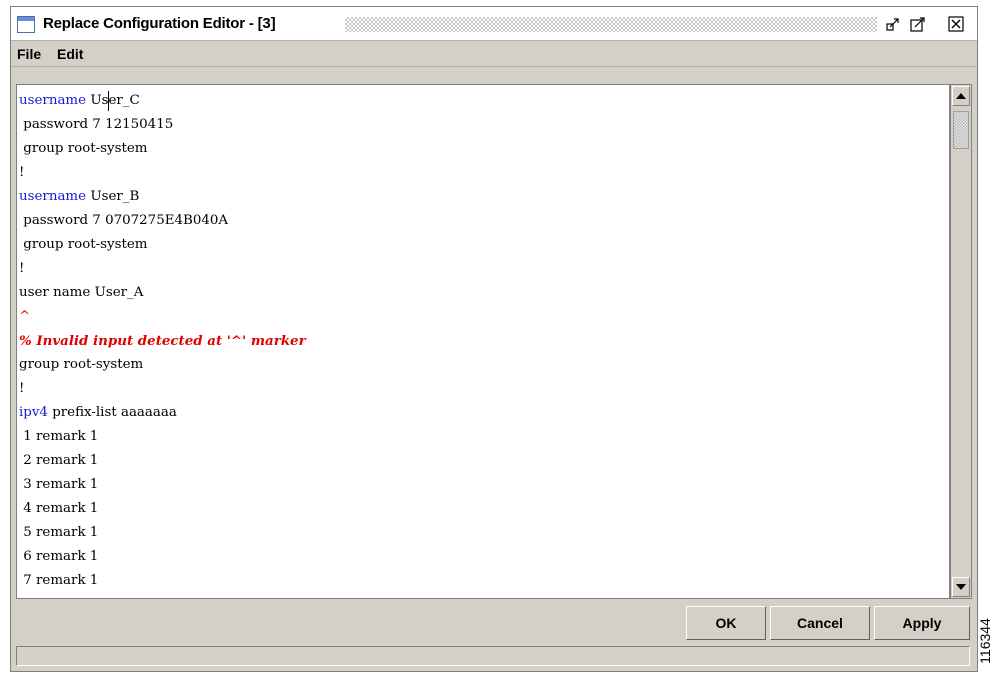  What do you see at coordinates (59, 532) in the screenshot?
I see `config-text: 5 remark 1` at bounding box center [59, 532].